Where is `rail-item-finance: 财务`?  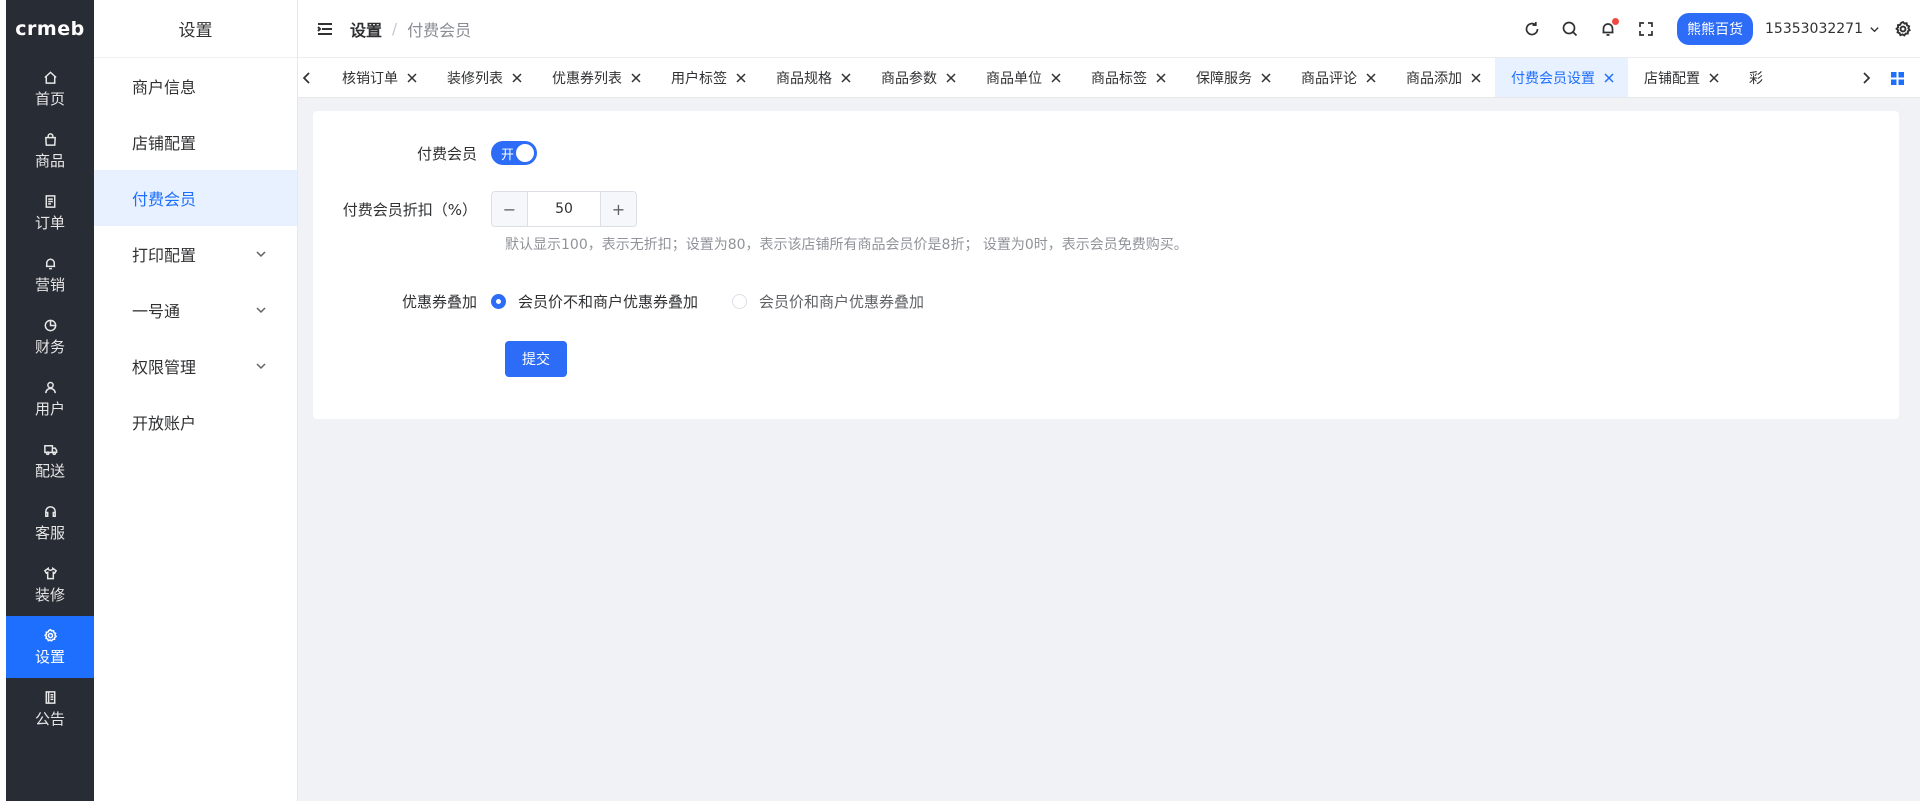 rail-item-finance: 财务 is located at coordinates (50, 337).